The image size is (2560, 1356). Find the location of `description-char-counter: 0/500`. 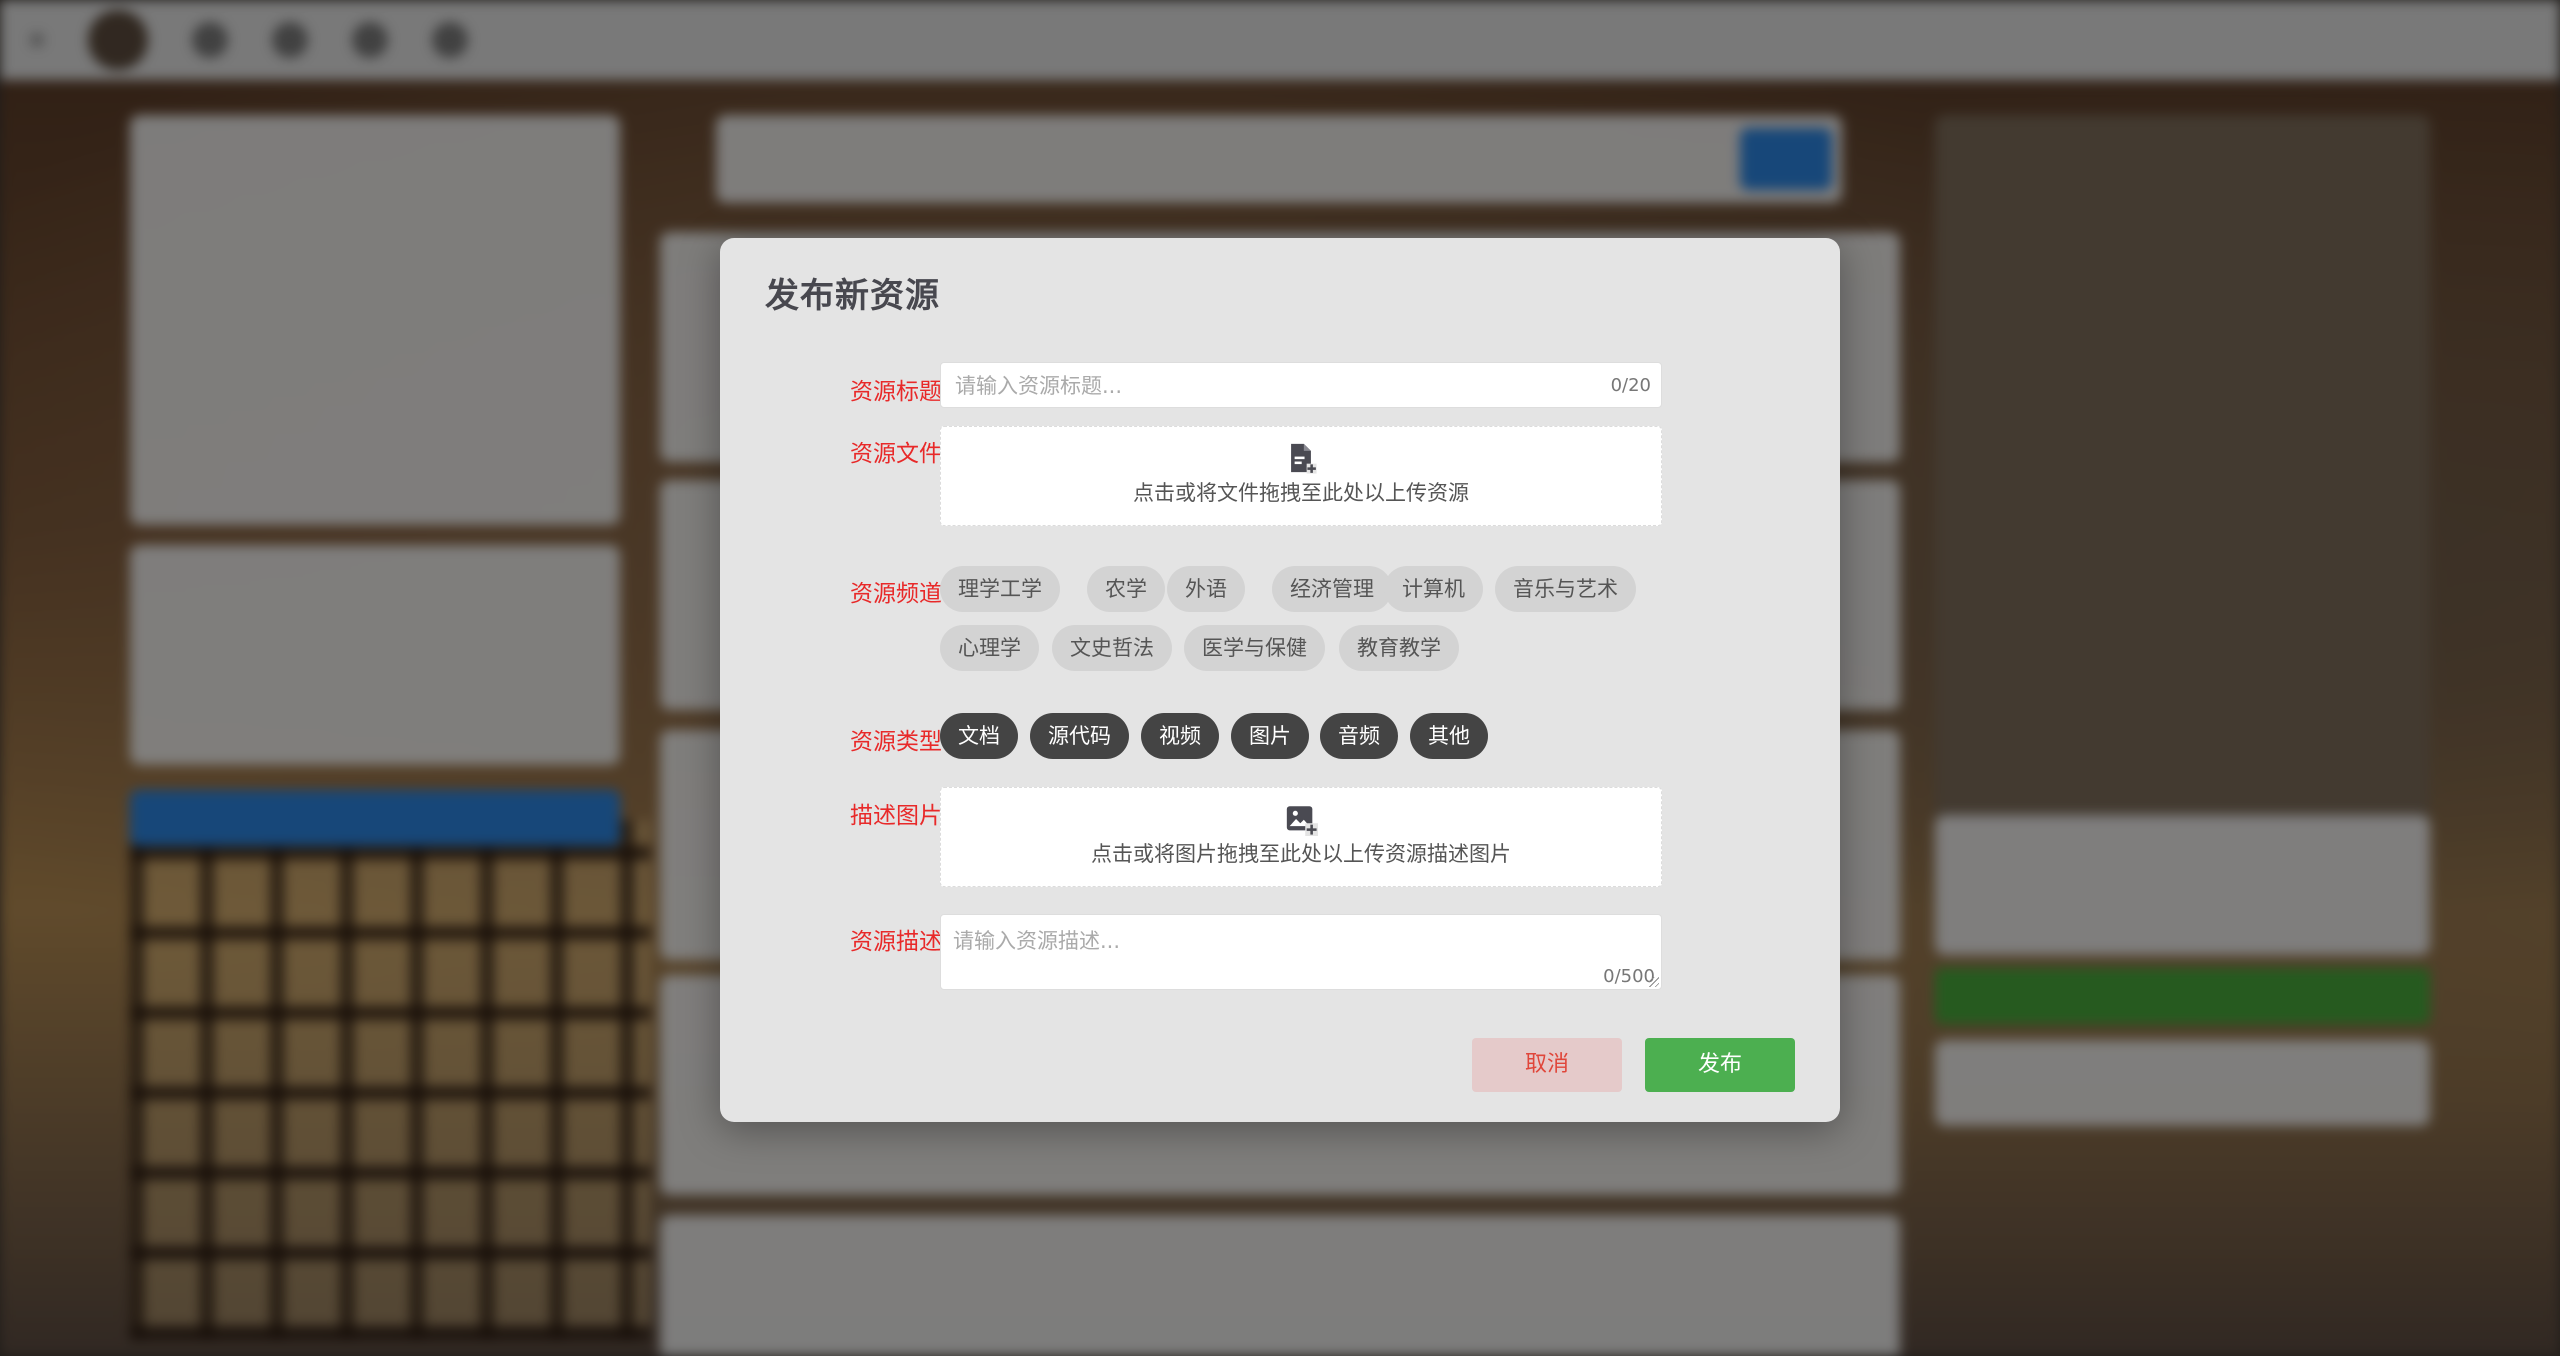

description-char-counter: 0/500 is located at coordinates (1629, 976).